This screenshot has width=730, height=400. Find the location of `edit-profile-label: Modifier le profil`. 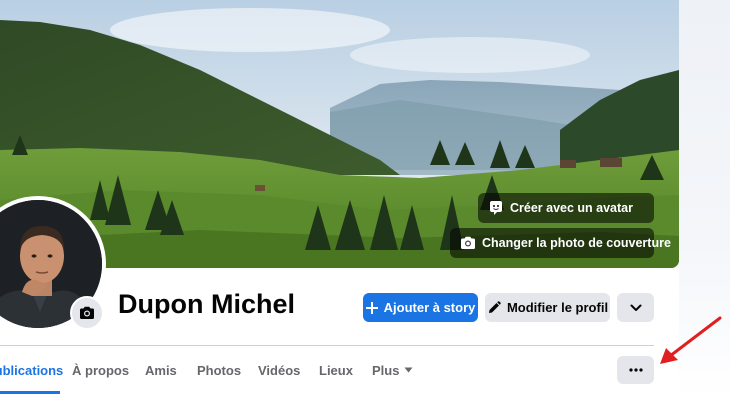

edit-profile-label: Modifier le profil is located at coordinates (557, 307).